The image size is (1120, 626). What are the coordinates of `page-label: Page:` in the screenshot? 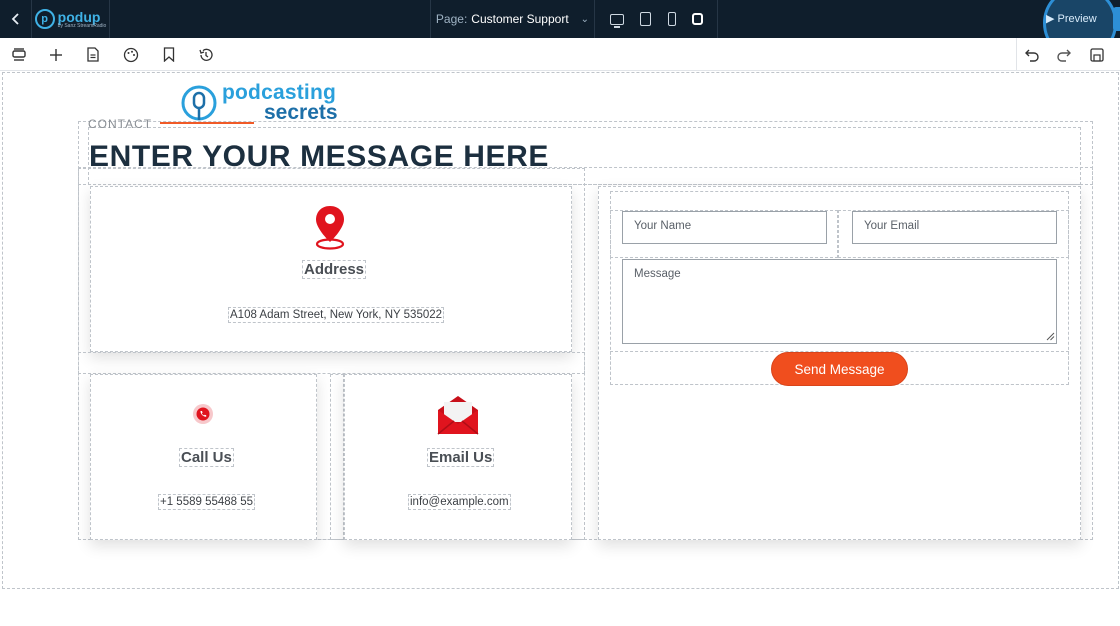 It's located at (451, 19).